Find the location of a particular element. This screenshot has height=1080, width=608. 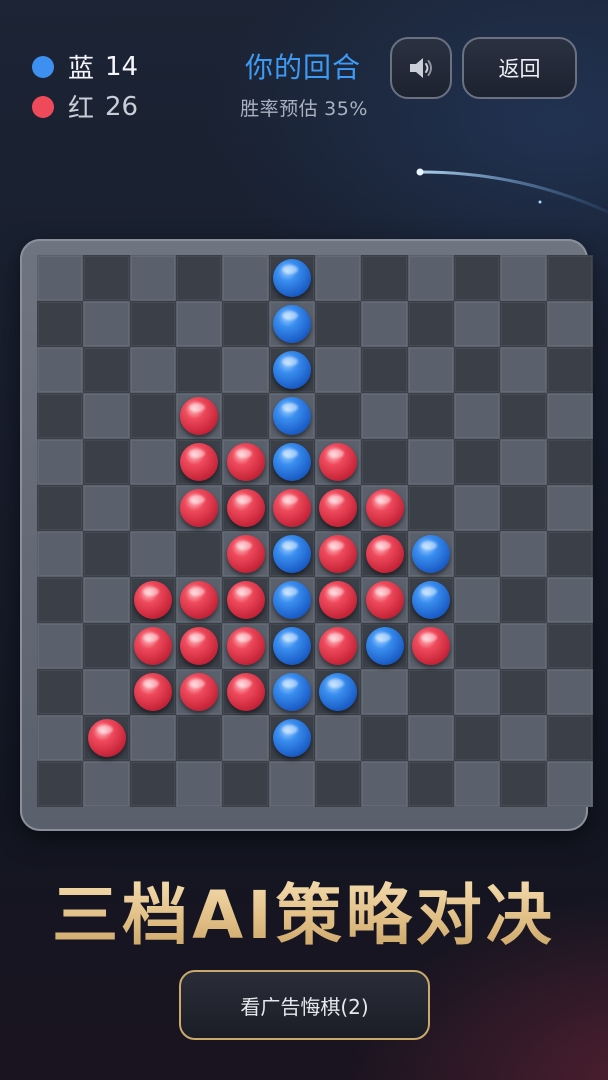

sound-button is located at coordinates (421, 68).